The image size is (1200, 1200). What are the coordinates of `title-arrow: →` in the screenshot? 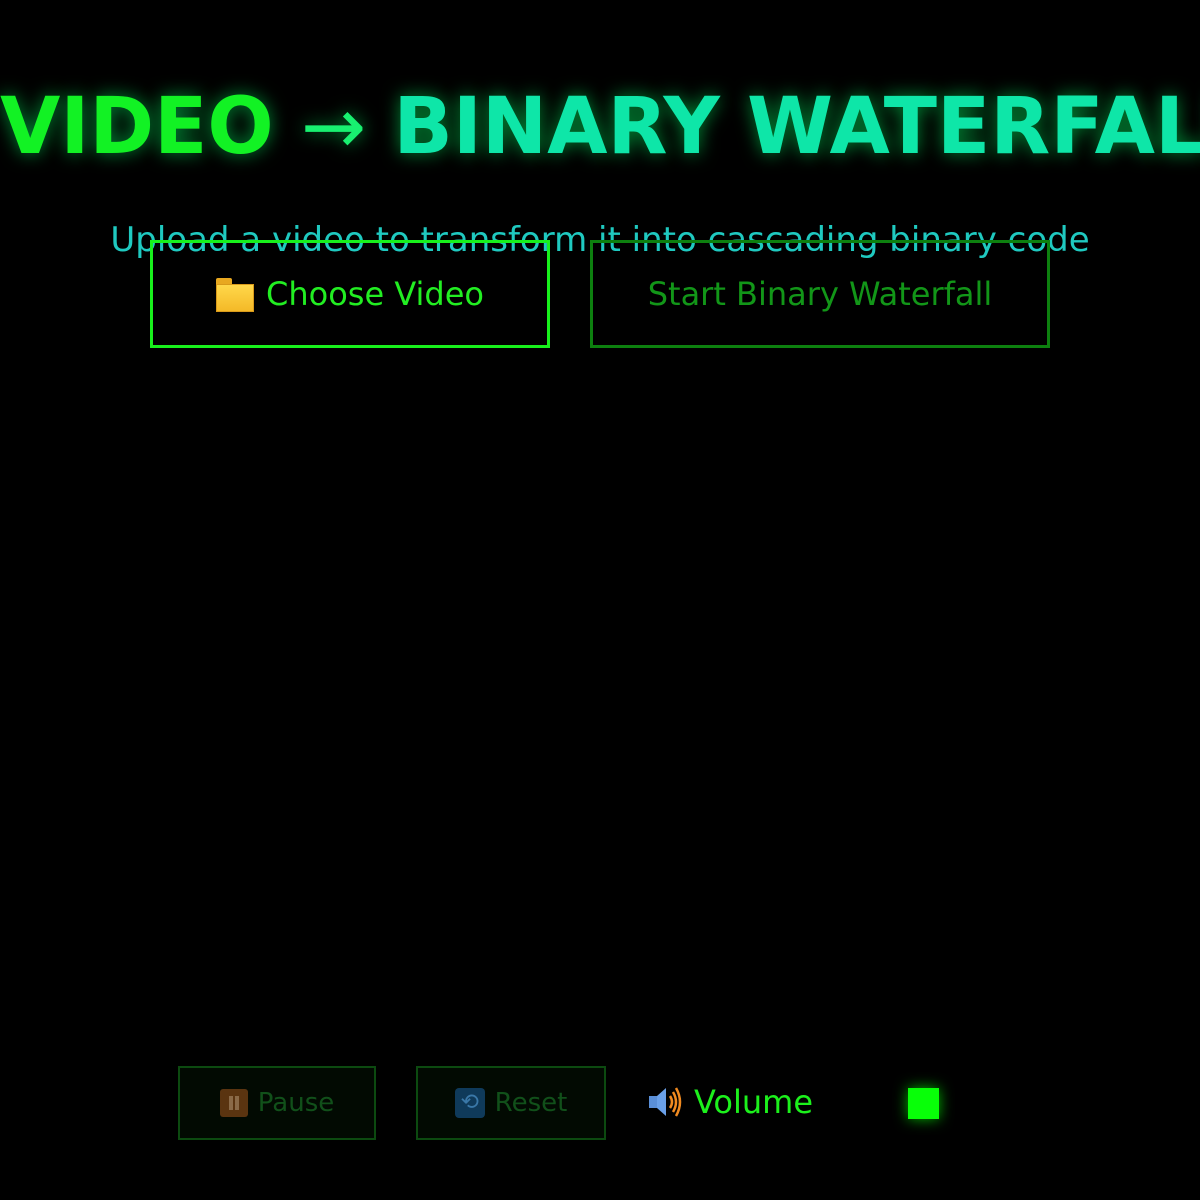 It's located at (333, 127).